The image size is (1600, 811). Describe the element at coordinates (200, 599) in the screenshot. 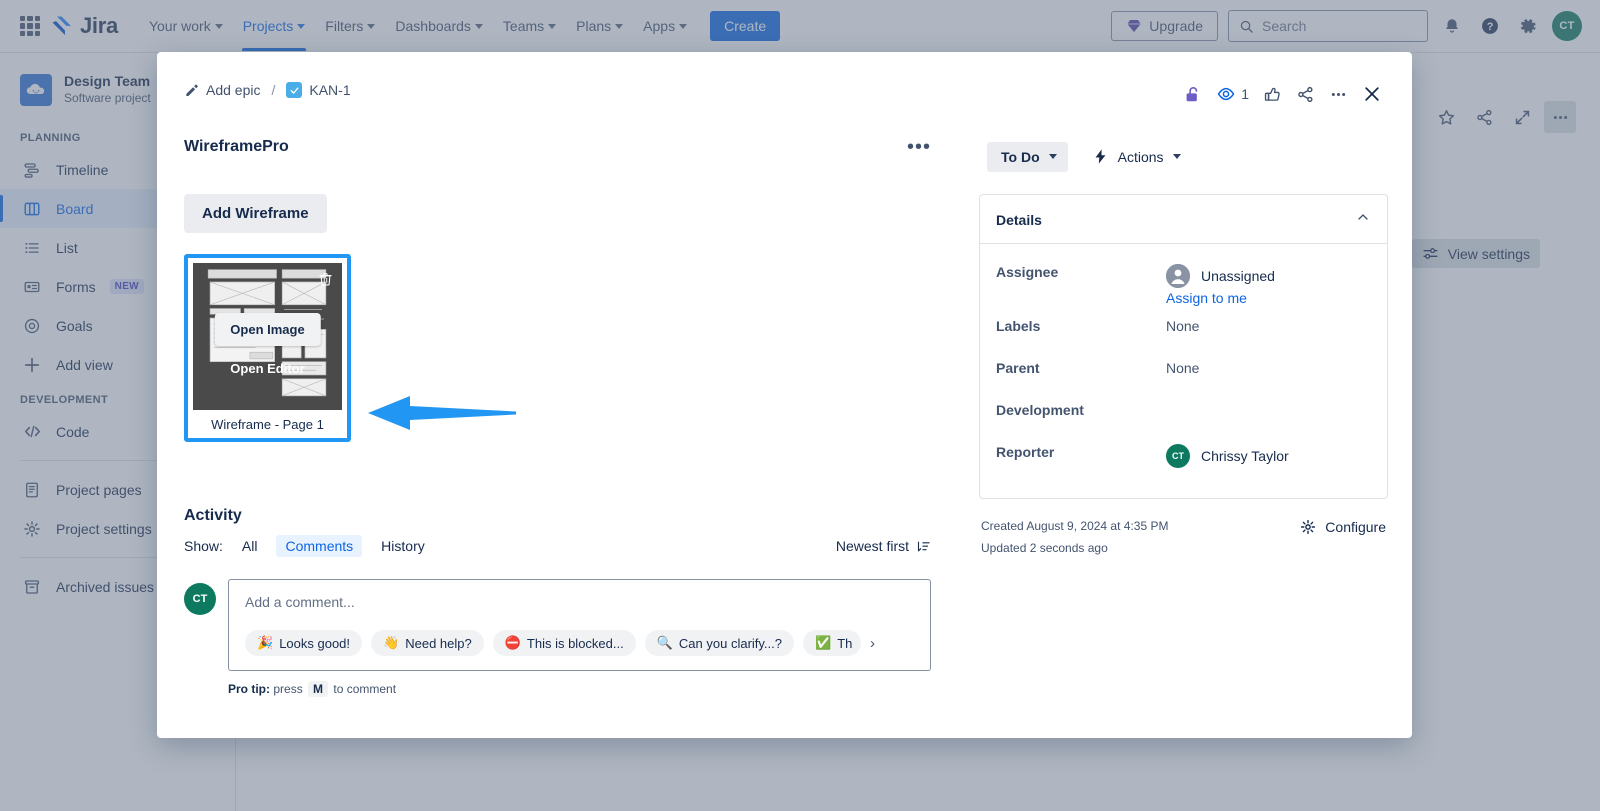

I see `comment-avatar: CT` at that location.